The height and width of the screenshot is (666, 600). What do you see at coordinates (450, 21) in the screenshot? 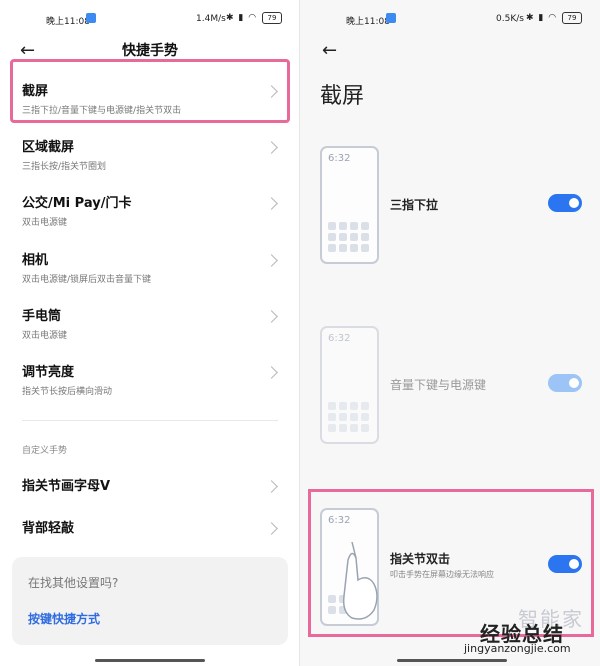
I see `status-bar: 晚上11:08 0.5K/s ✱ ▮ ◠ 79` at bounding box center [450, 21].